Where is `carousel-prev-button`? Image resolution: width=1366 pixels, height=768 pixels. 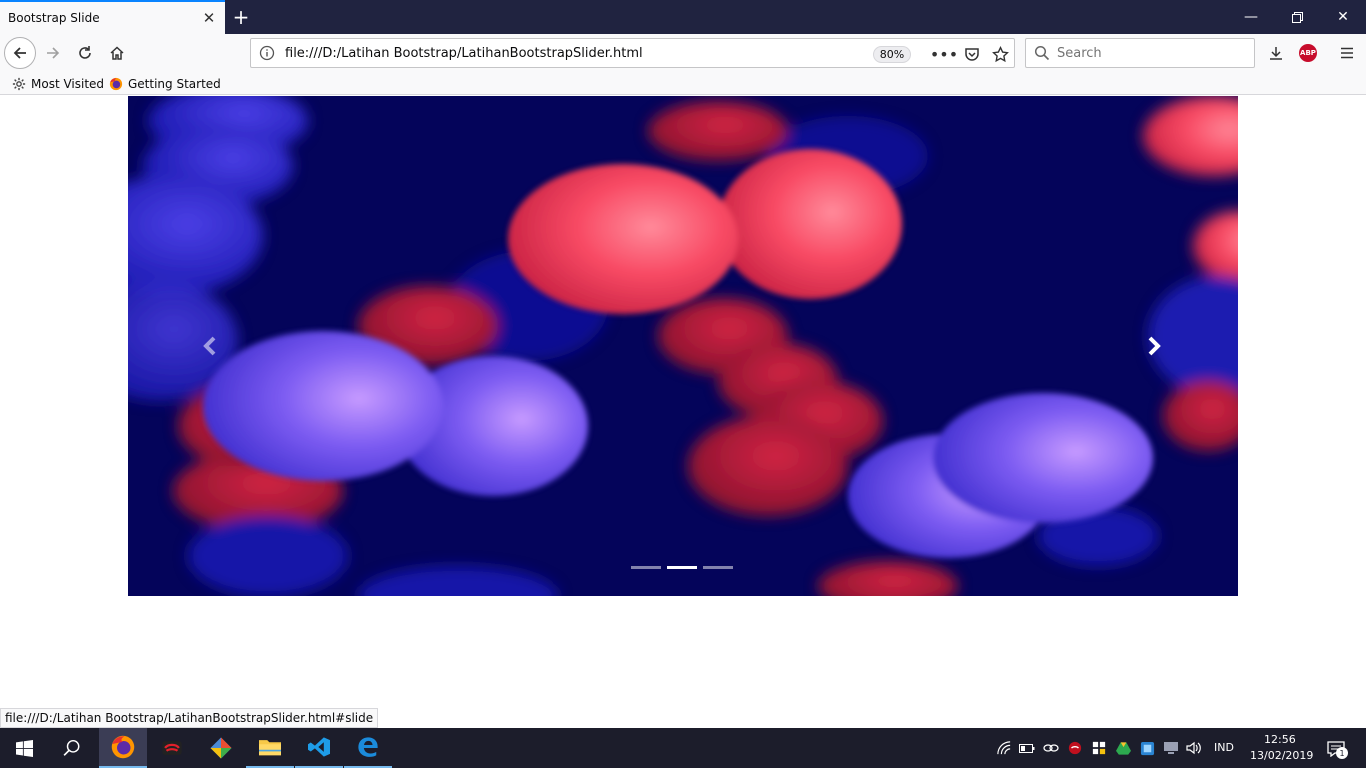
carousel-prev-button is located at coordinates (210, 346).